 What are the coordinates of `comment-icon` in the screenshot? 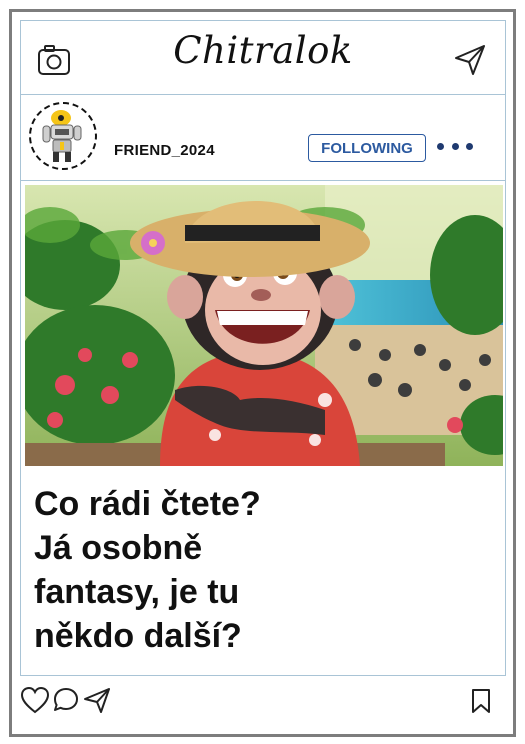 It's located at (66, 700).